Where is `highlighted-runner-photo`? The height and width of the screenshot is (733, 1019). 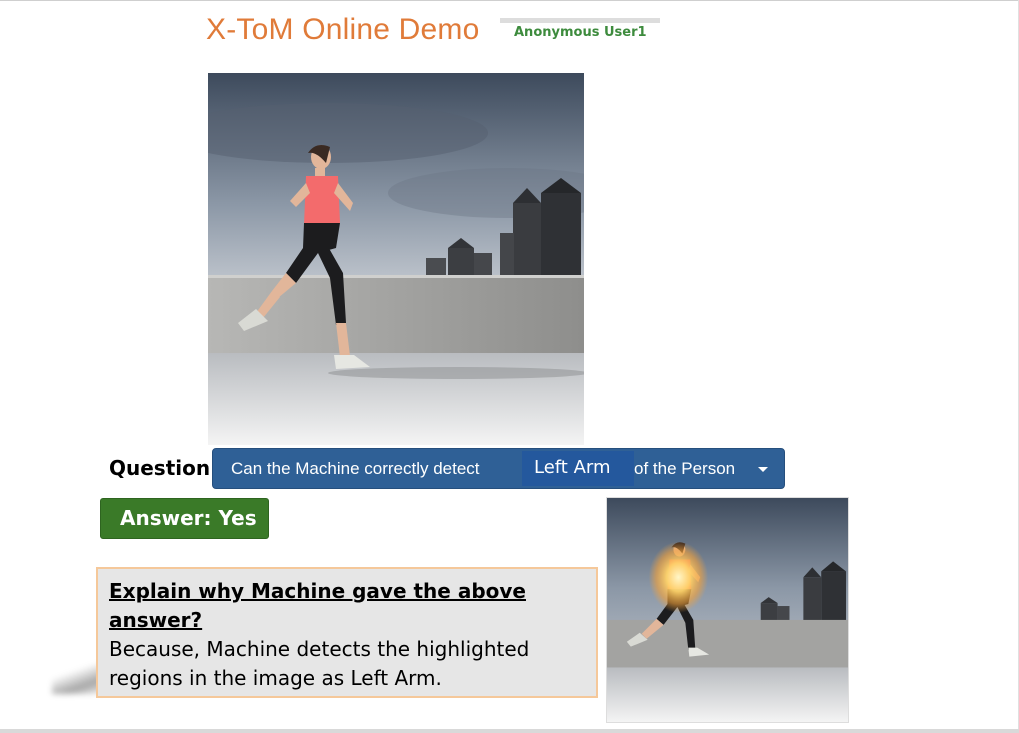 highlighted-runner-photo is located at coordinates (727, 610).